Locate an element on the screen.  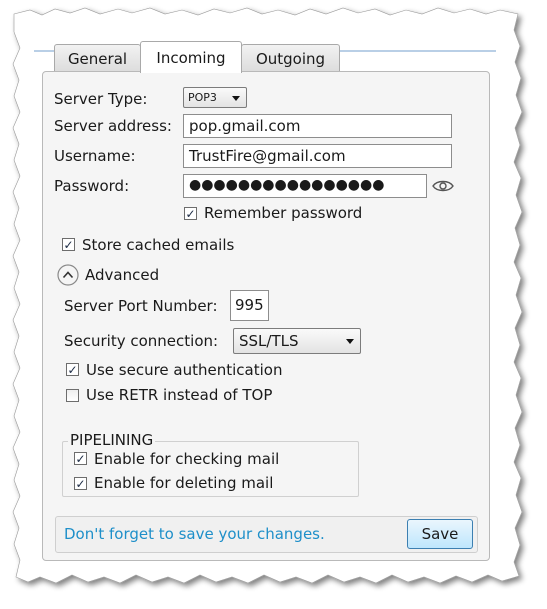
tab-label: Outgoing is located at coordinates (290, 58).